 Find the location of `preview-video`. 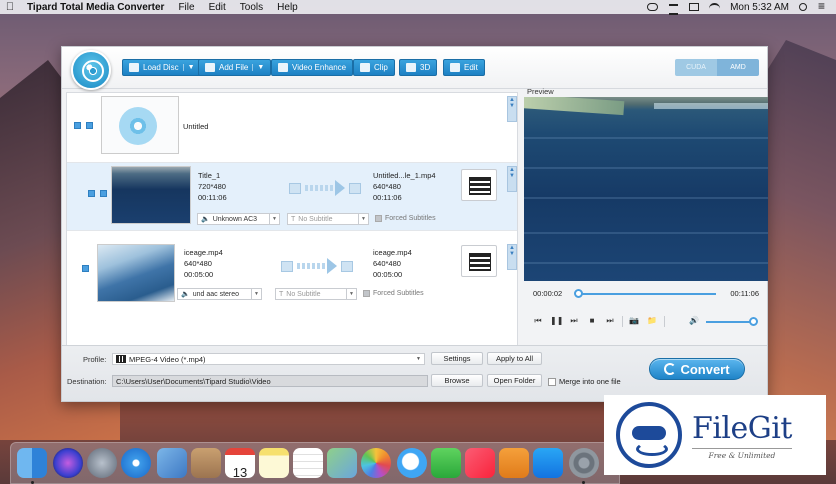

preview-video is located at coordinates (646, 189).